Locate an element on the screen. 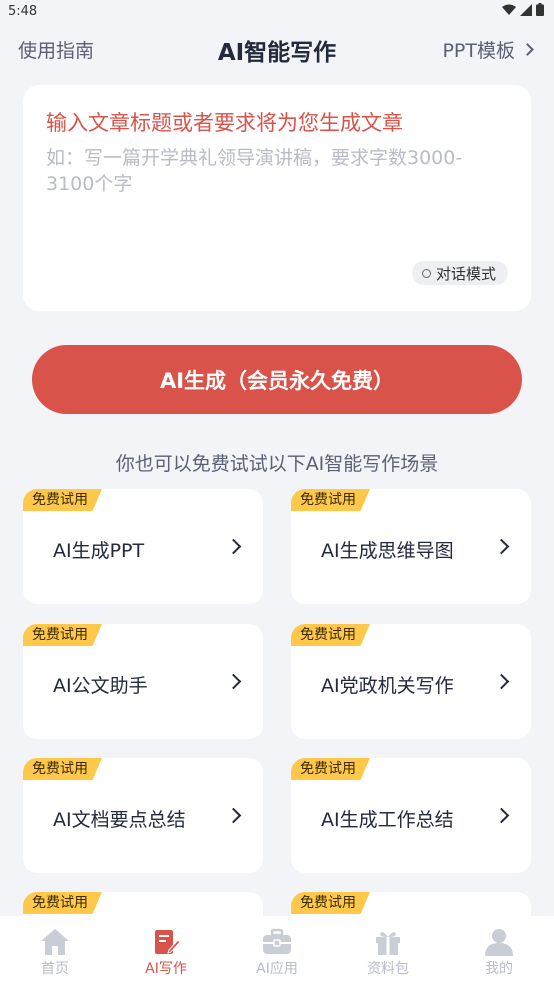  scene-label: AI党政机关写作 is located at coordinates (387, 686).